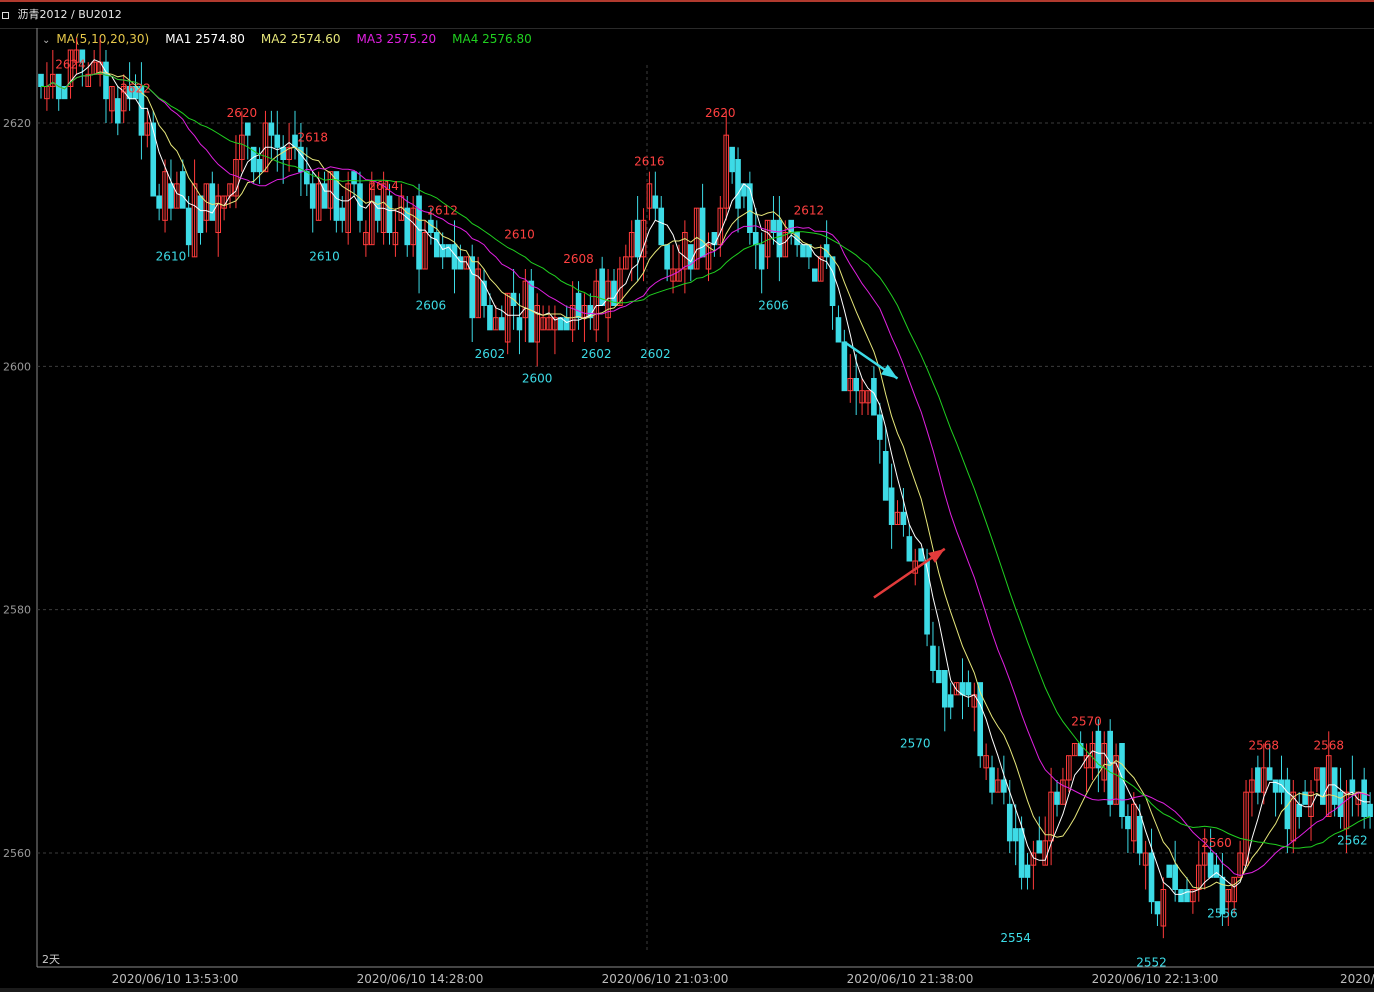 This screenshot has height=992, width=1374. I want to click on x-tick-label: 2020/06/10 21:03:00, so click(665, 979).